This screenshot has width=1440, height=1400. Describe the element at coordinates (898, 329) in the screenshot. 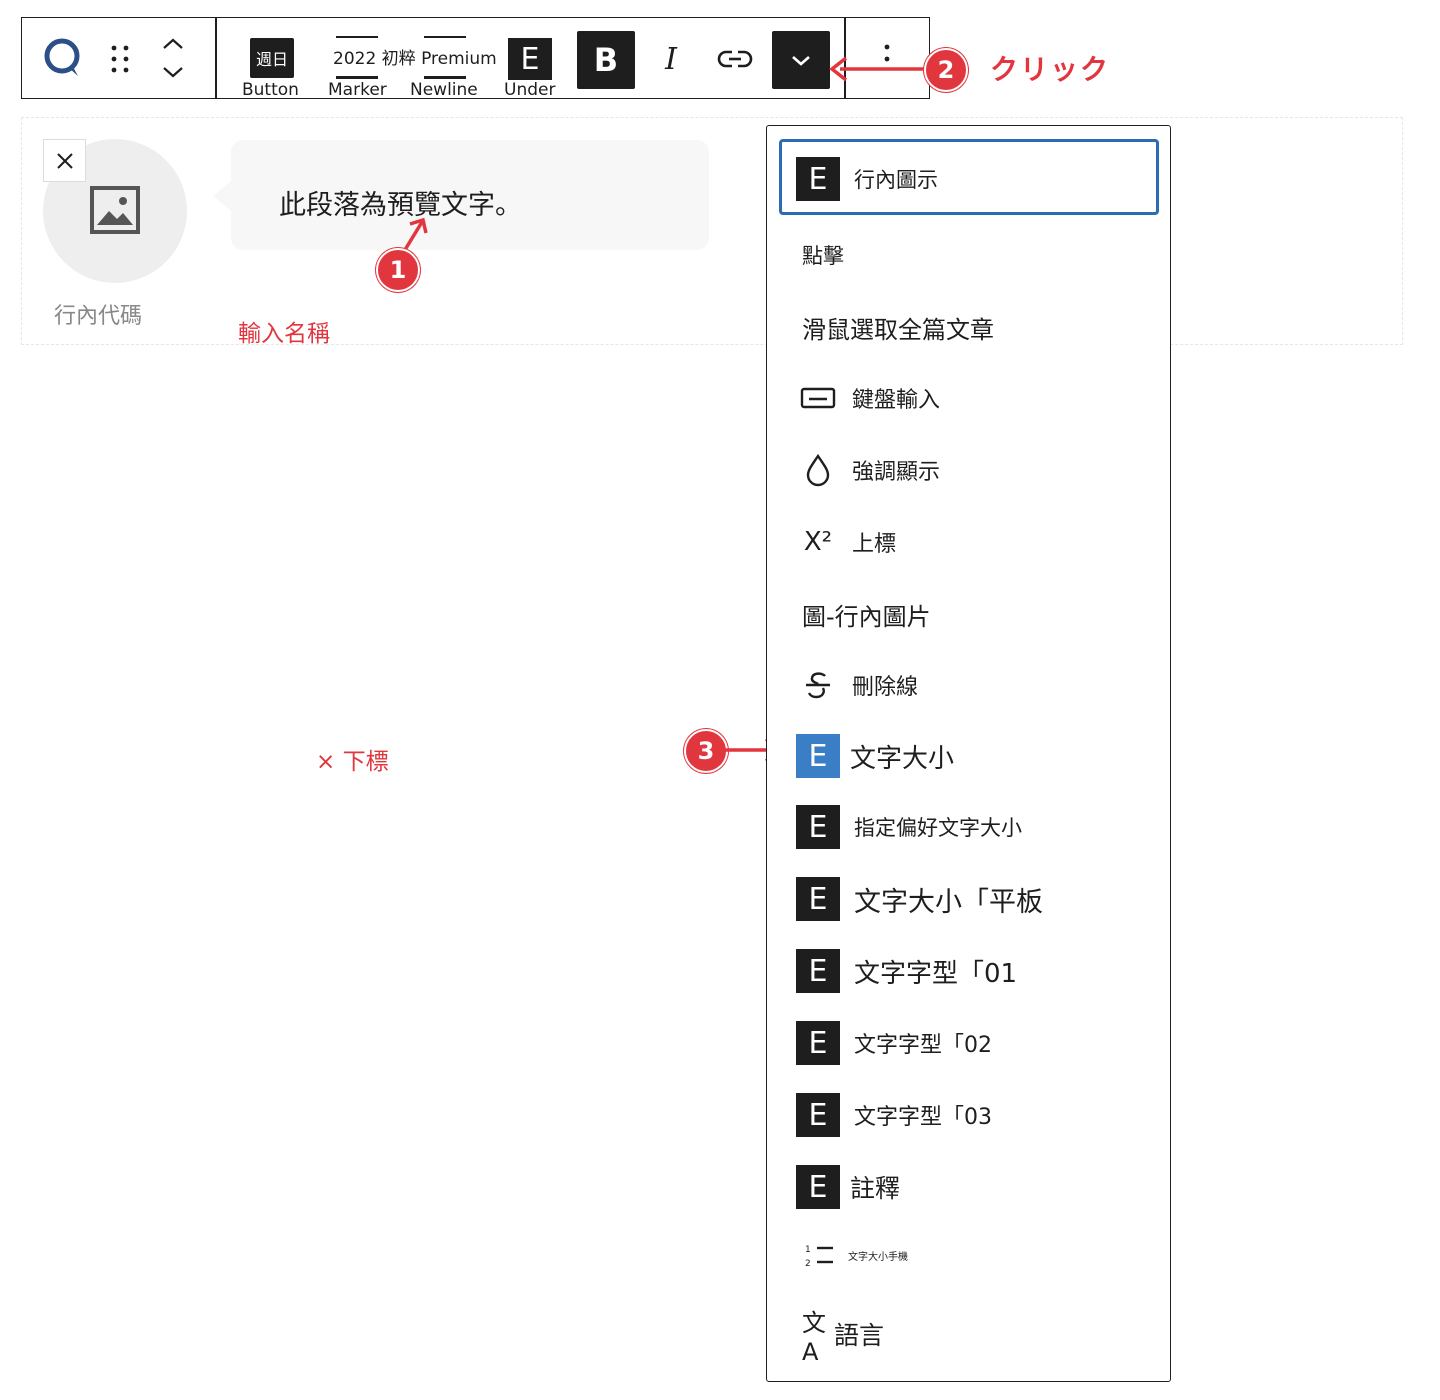

I see `menu-item-label: 滑鼠選取全篇文章` at that location.